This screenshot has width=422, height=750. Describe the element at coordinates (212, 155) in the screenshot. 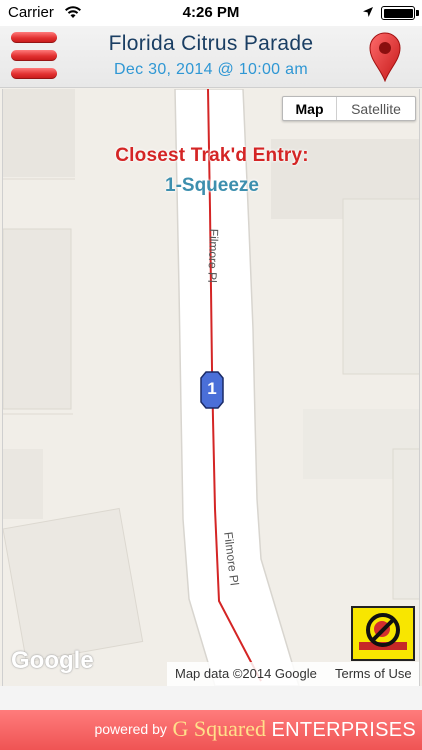

I see `closest-entry-label: Closest Trak'd Entry:` at that location.